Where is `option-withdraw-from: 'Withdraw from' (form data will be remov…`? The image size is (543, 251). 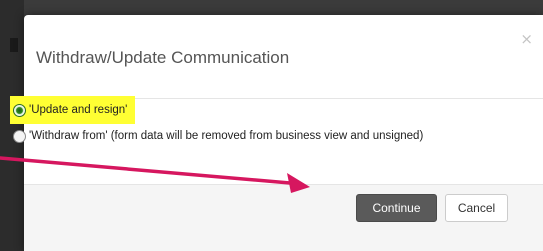 option-withdraw-from: 'Withdraw from' (form data will be remov… is located at coordinates (218, 136).